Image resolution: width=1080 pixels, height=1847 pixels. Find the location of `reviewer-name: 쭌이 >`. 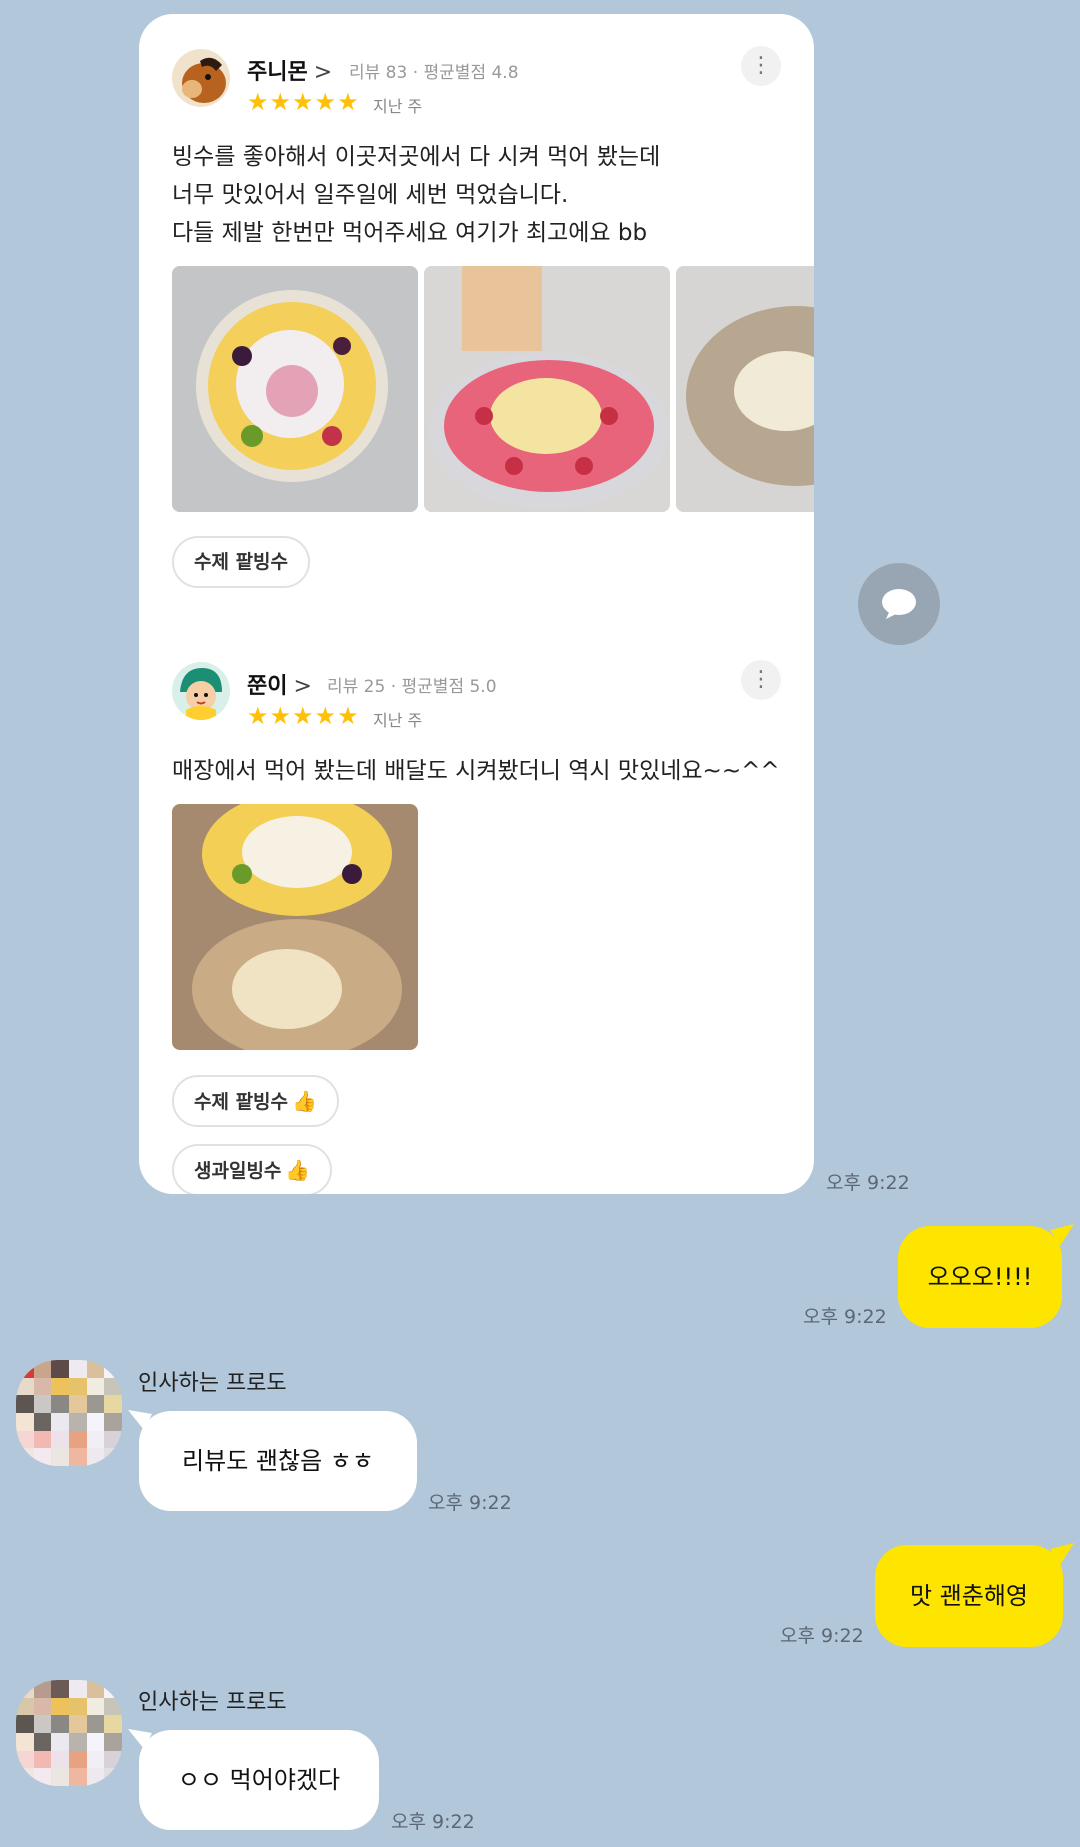

reviewer-name: 쭌이 > is located at coordinates (279, 684).